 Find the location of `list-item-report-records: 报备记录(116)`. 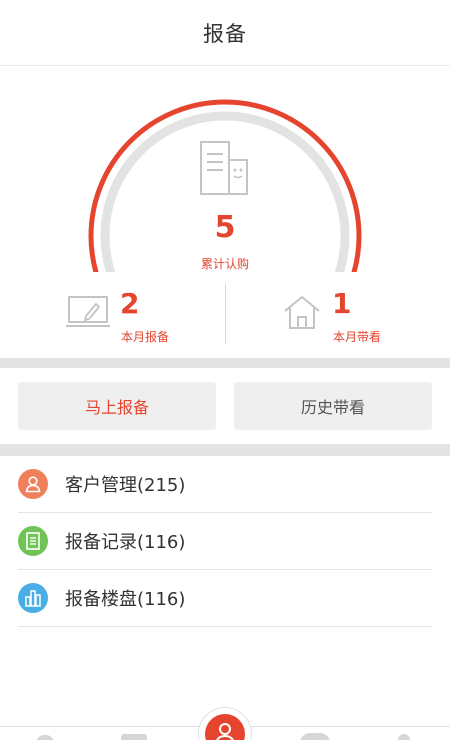

list-item-report-records: 报备记录(116) is located at coordinates (225, 541).